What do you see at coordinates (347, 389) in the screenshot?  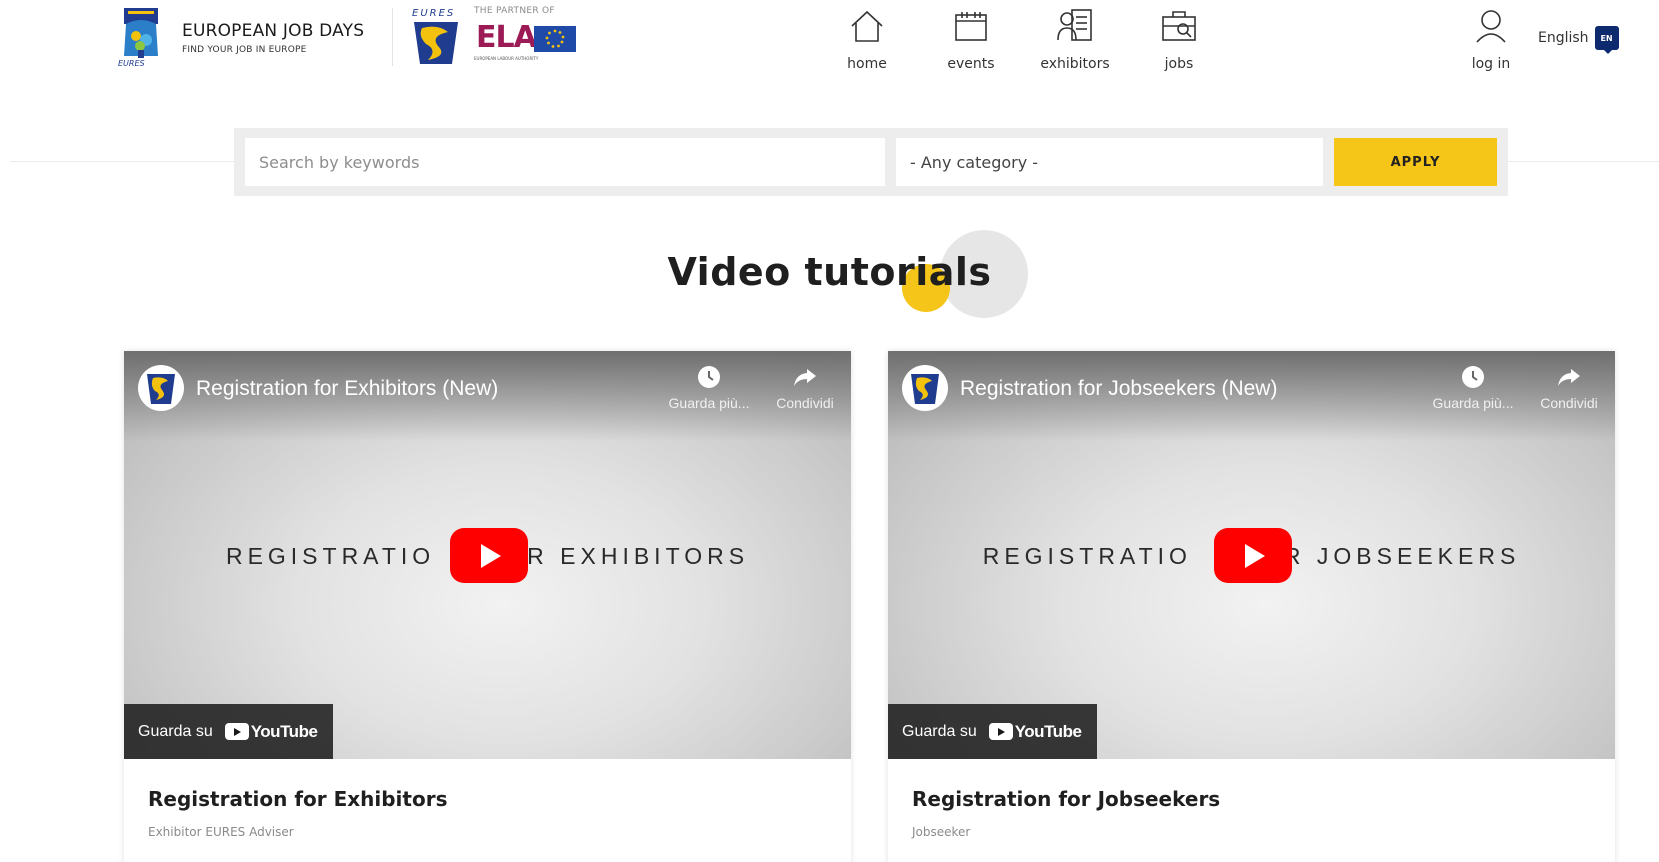 I see `video-player-title: Registration for Exhibitors (New)` at bounding box center [347, 389].